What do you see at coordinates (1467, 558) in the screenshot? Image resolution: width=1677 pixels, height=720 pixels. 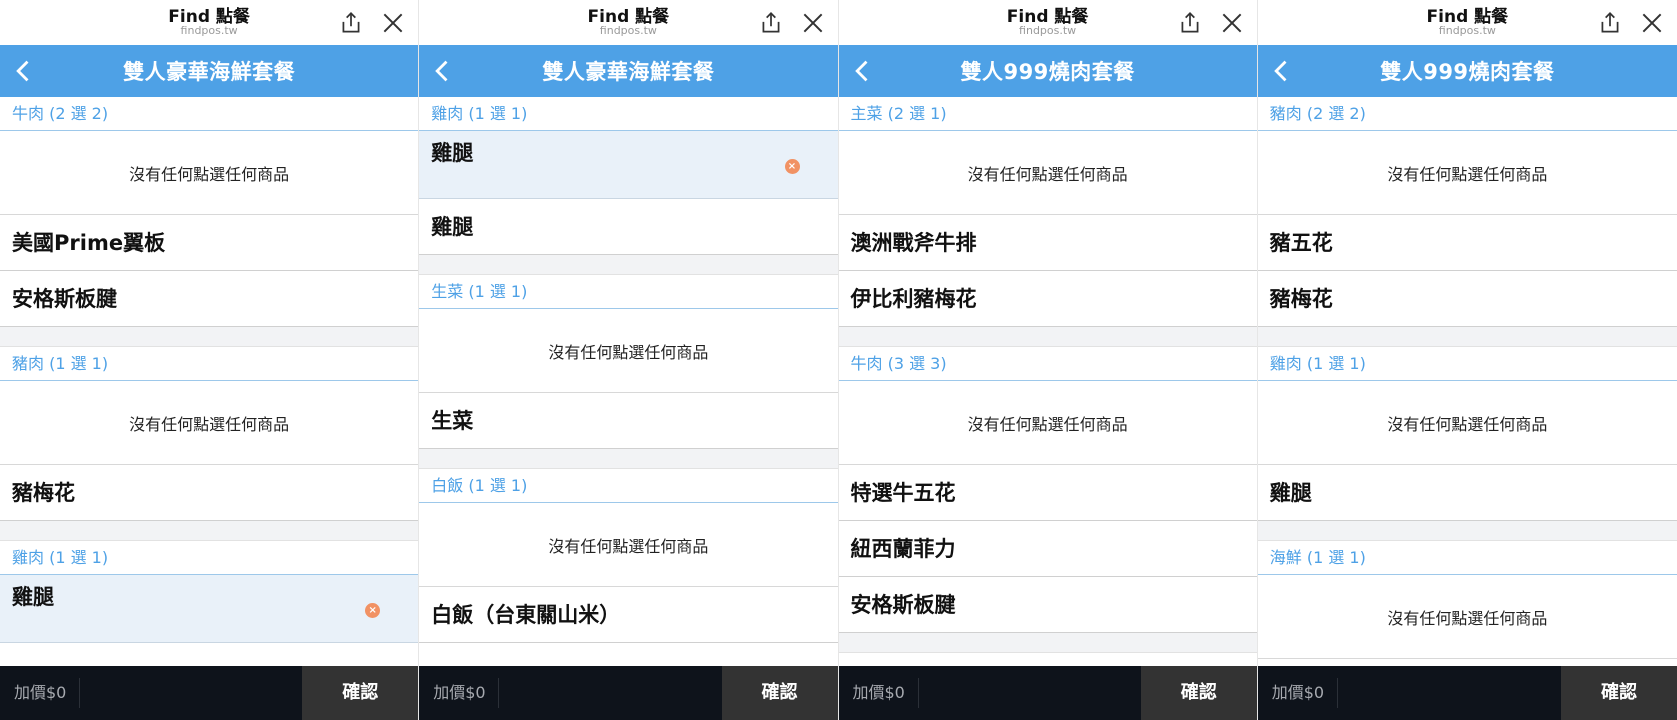 I see `group-title: 海鮮 (1 選 1)` at bounding box center [1467, 558].